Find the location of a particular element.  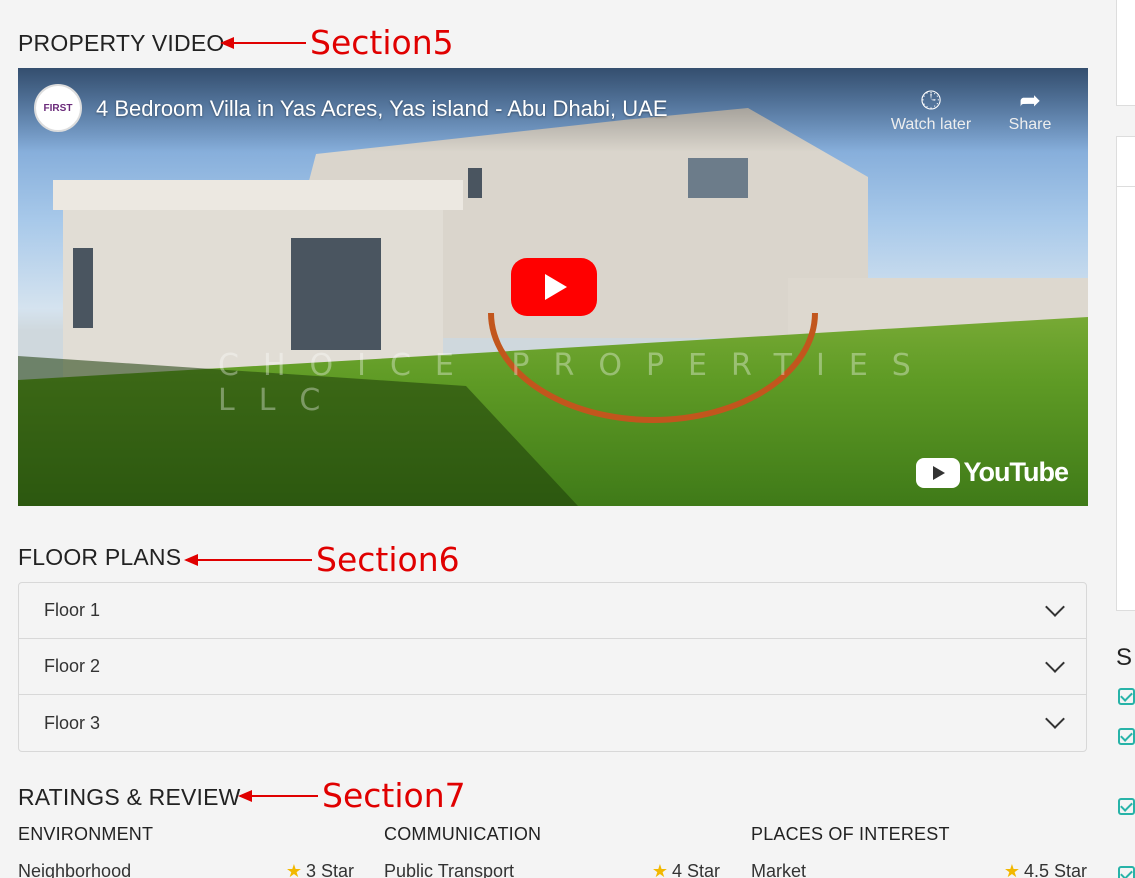

youtube-play-icon is located at coordinates (937, 472).